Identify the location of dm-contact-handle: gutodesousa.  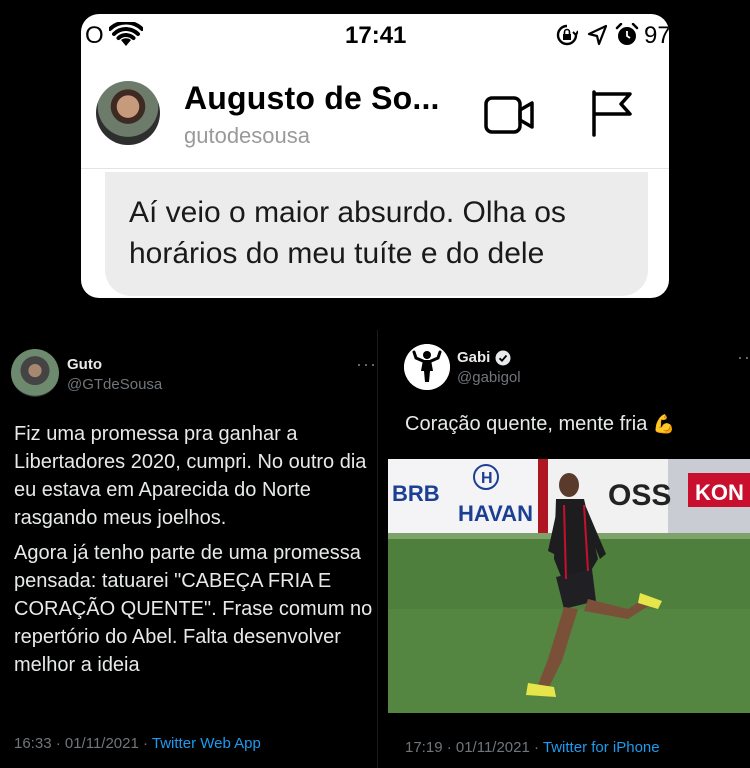
(247, 135).